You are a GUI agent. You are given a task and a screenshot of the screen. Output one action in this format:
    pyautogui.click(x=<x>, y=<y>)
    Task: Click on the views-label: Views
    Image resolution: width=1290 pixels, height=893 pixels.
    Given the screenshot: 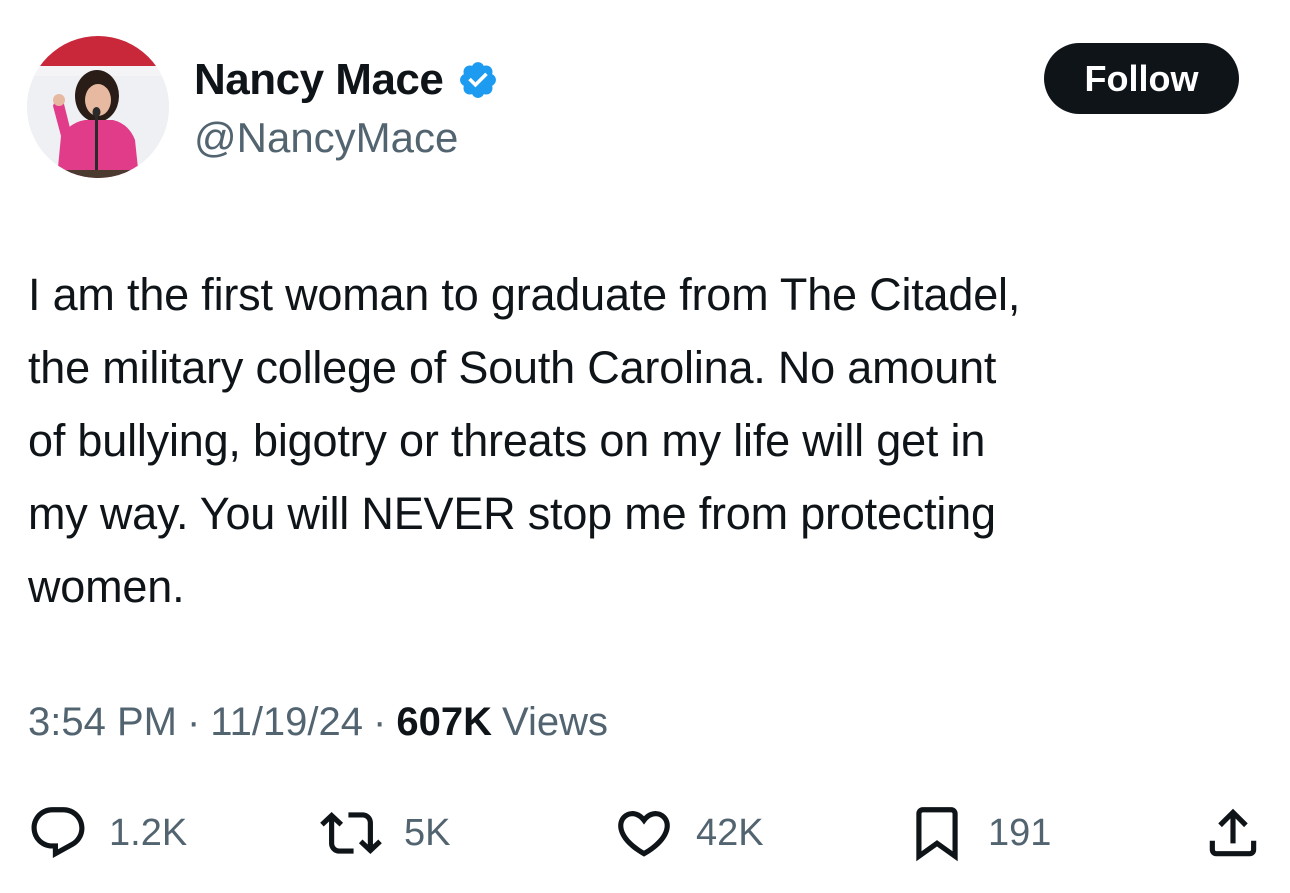 What is the action you would take?
    pyautogui.click(x=554, y=722)
    